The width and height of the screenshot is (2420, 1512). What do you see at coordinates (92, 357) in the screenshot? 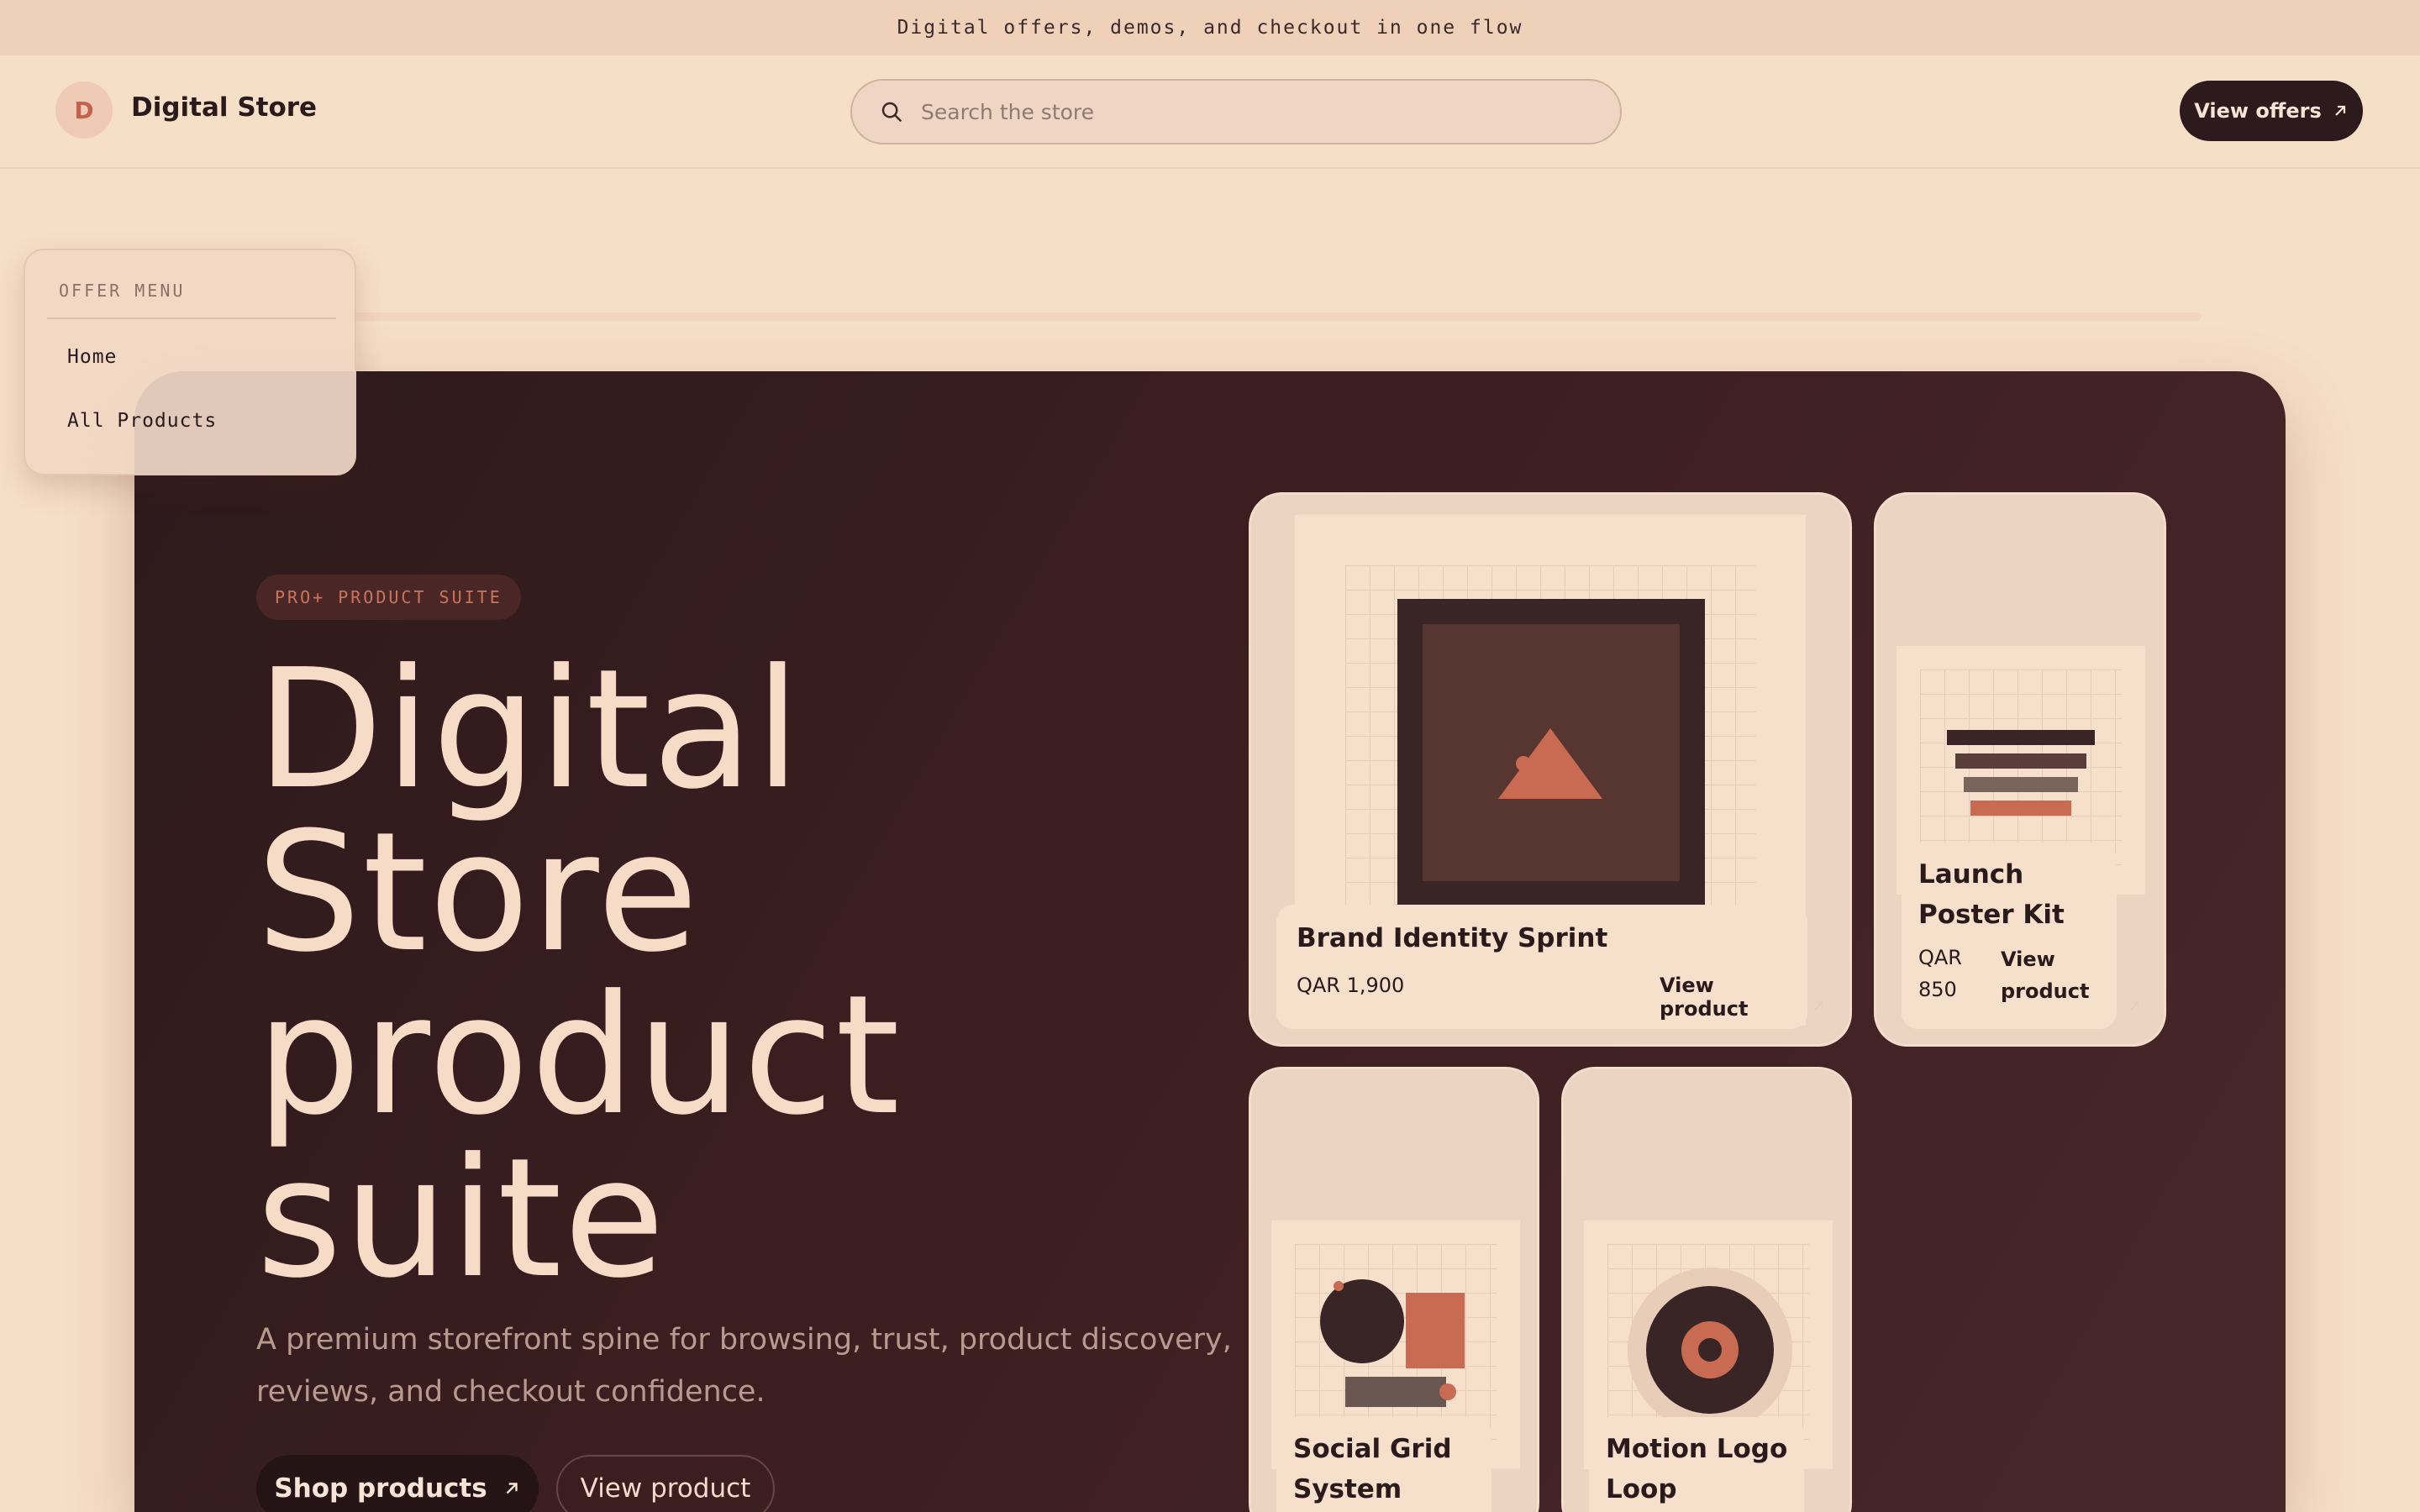
I see `menu-item-home: Home` at bounding box center [92, 357].